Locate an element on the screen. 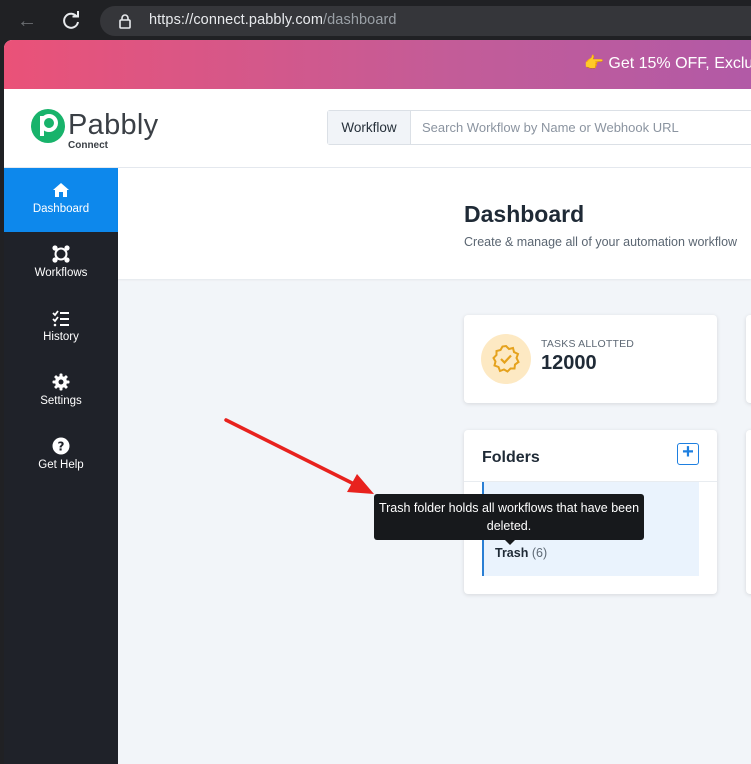 This screenshot has width=751, height=764. history-icon is located at coordinates (61, 318).